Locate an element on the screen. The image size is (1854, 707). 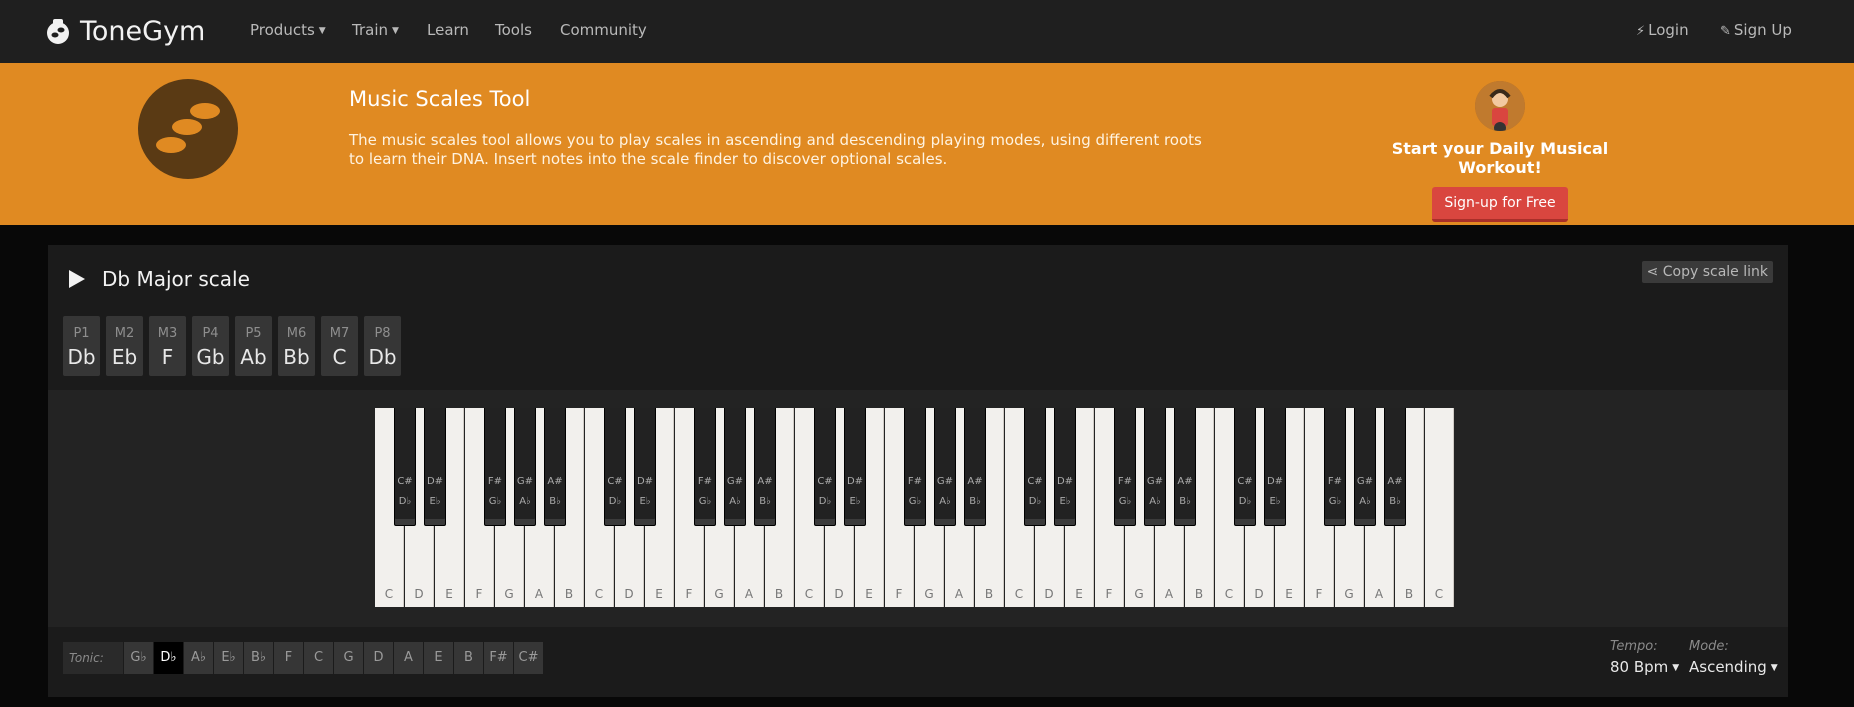
tempo-control: Tempo: 80 Bpm ▼ is located at coordinates (1644, 657).